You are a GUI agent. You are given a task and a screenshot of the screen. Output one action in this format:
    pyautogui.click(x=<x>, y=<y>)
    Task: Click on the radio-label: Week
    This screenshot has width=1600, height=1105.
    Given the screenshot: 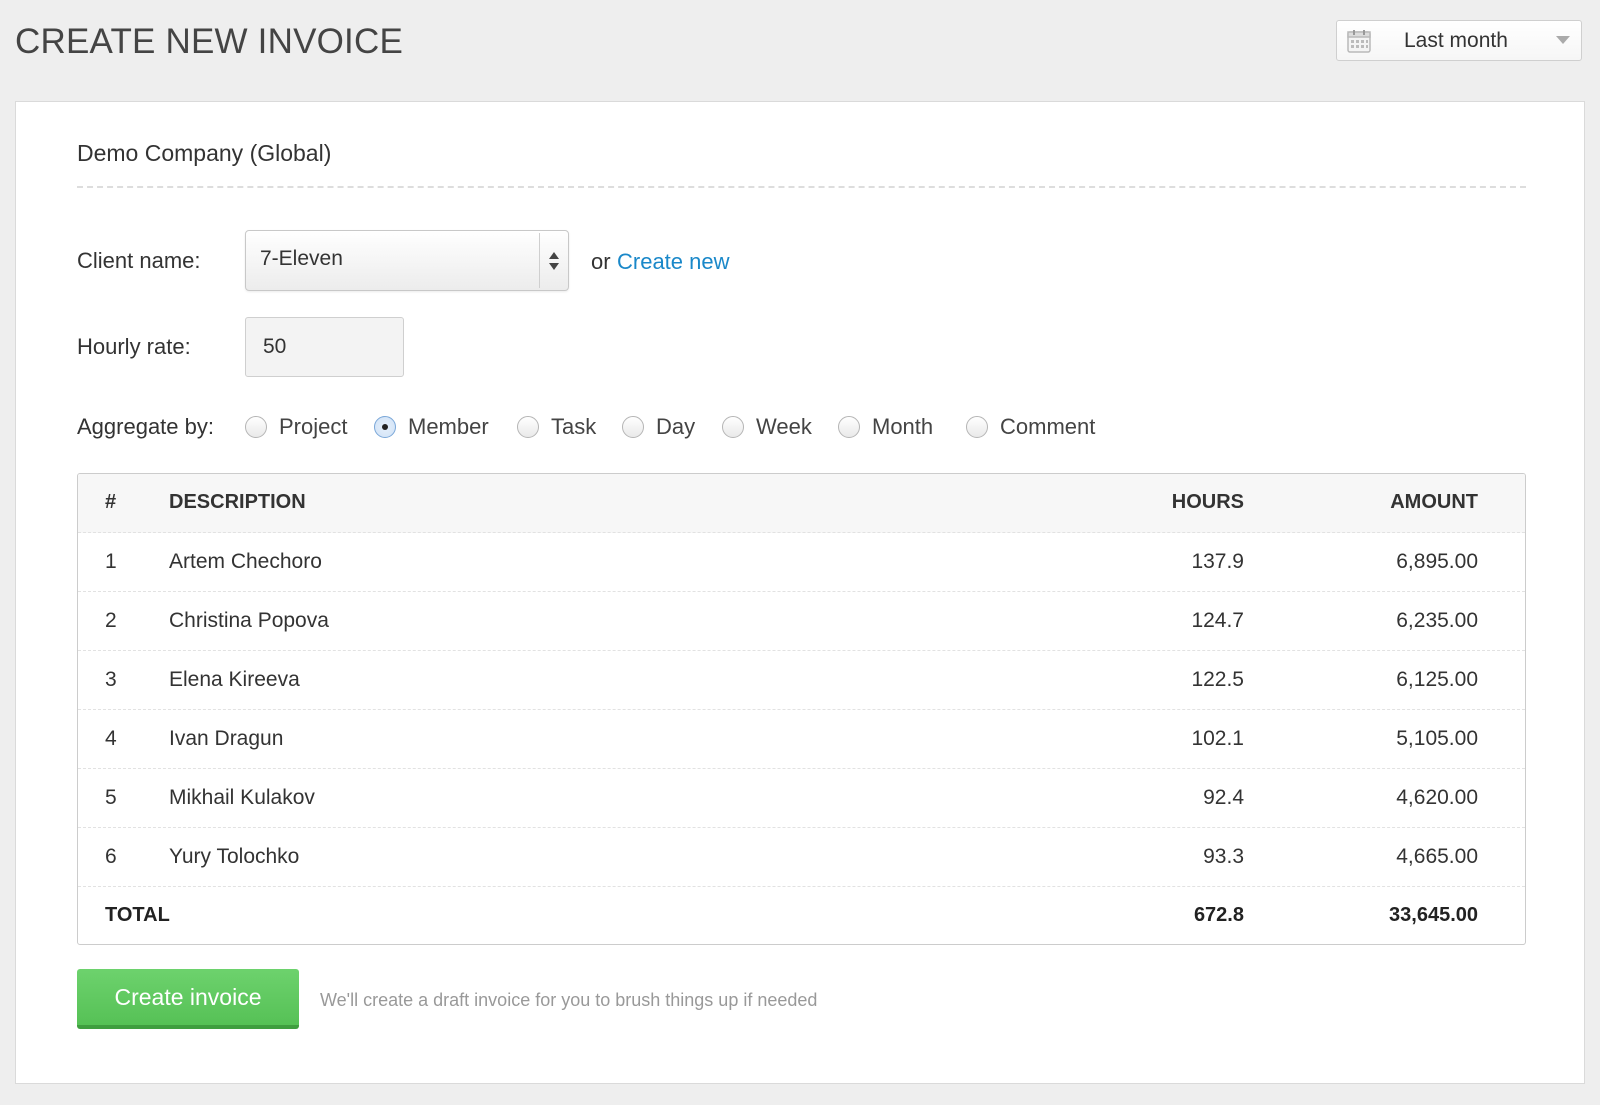 What is the action you would take?
    pyautogui.click(x=784, y=426)
    